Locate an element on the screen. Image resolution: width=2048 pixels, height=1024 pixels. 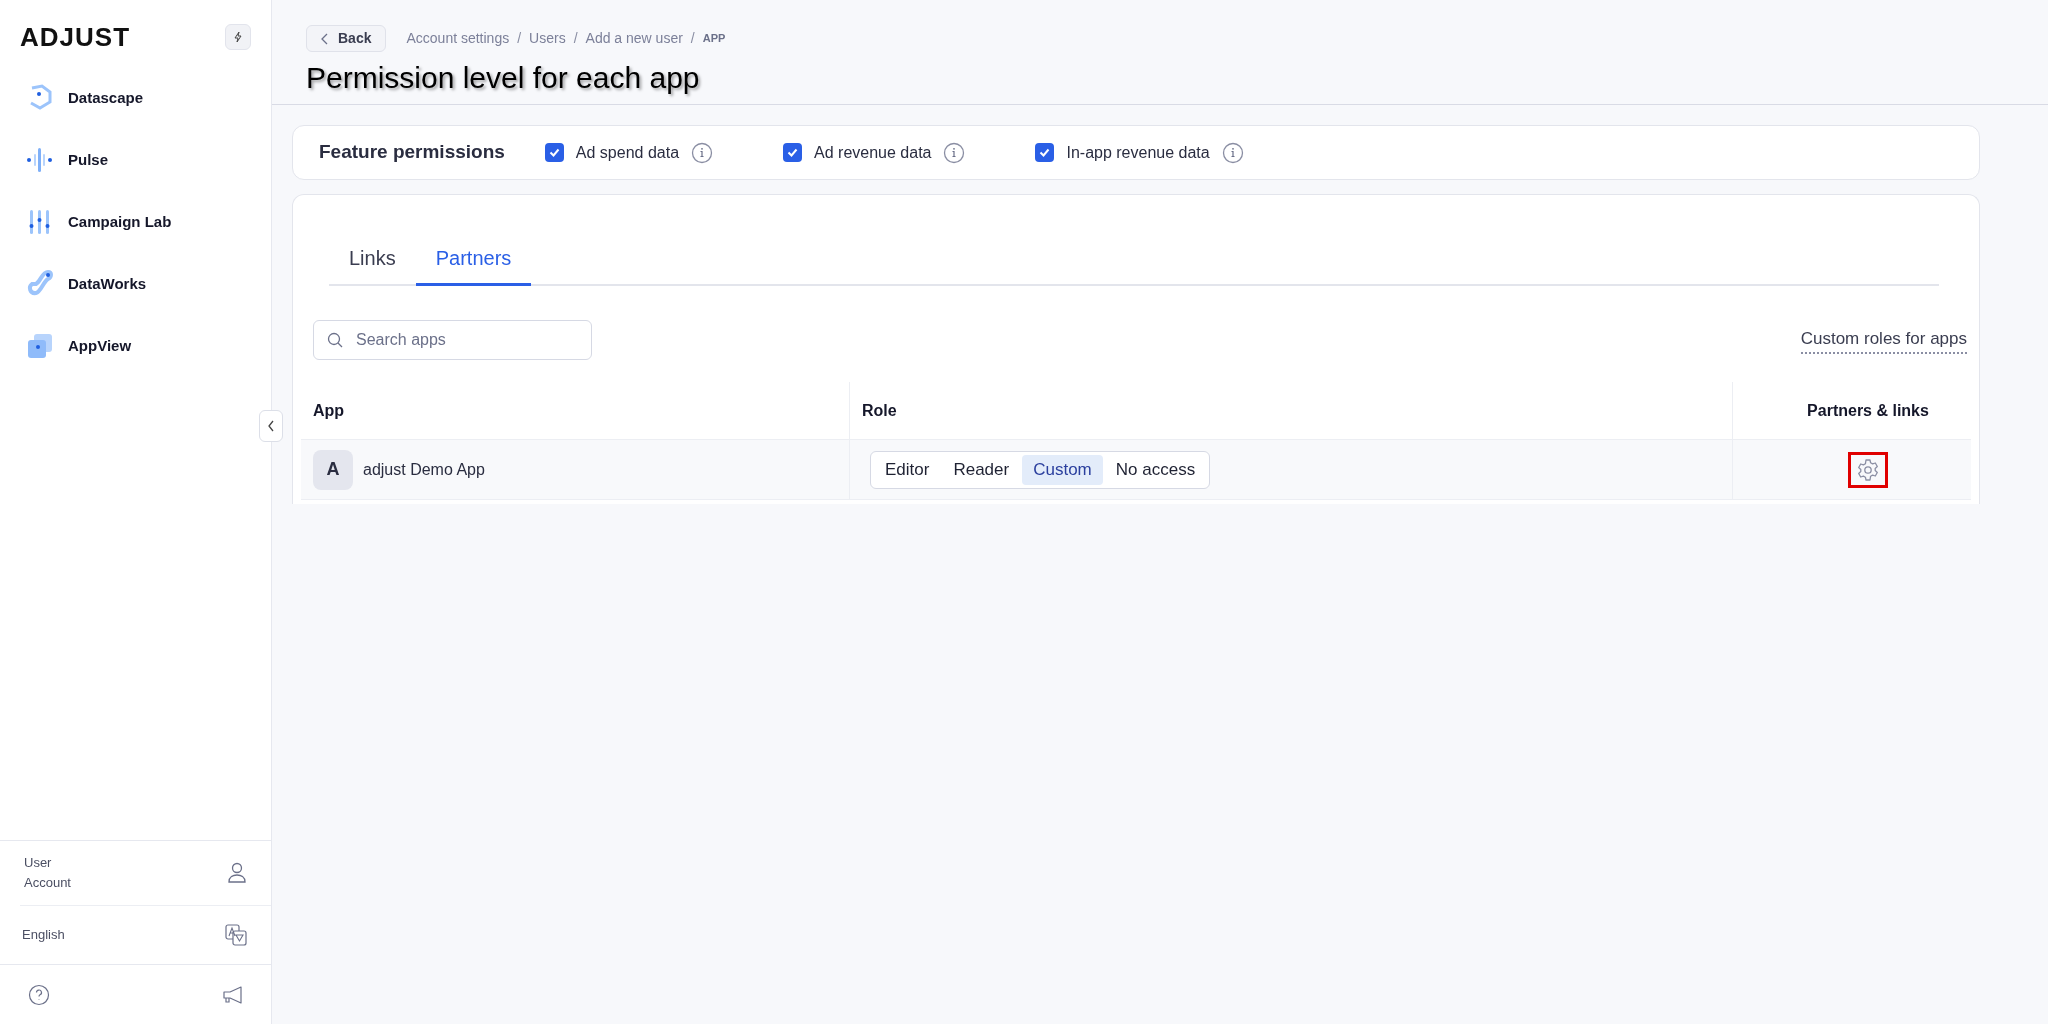
checkbox-label: Ad spend data is located at coordinates (627, 152).